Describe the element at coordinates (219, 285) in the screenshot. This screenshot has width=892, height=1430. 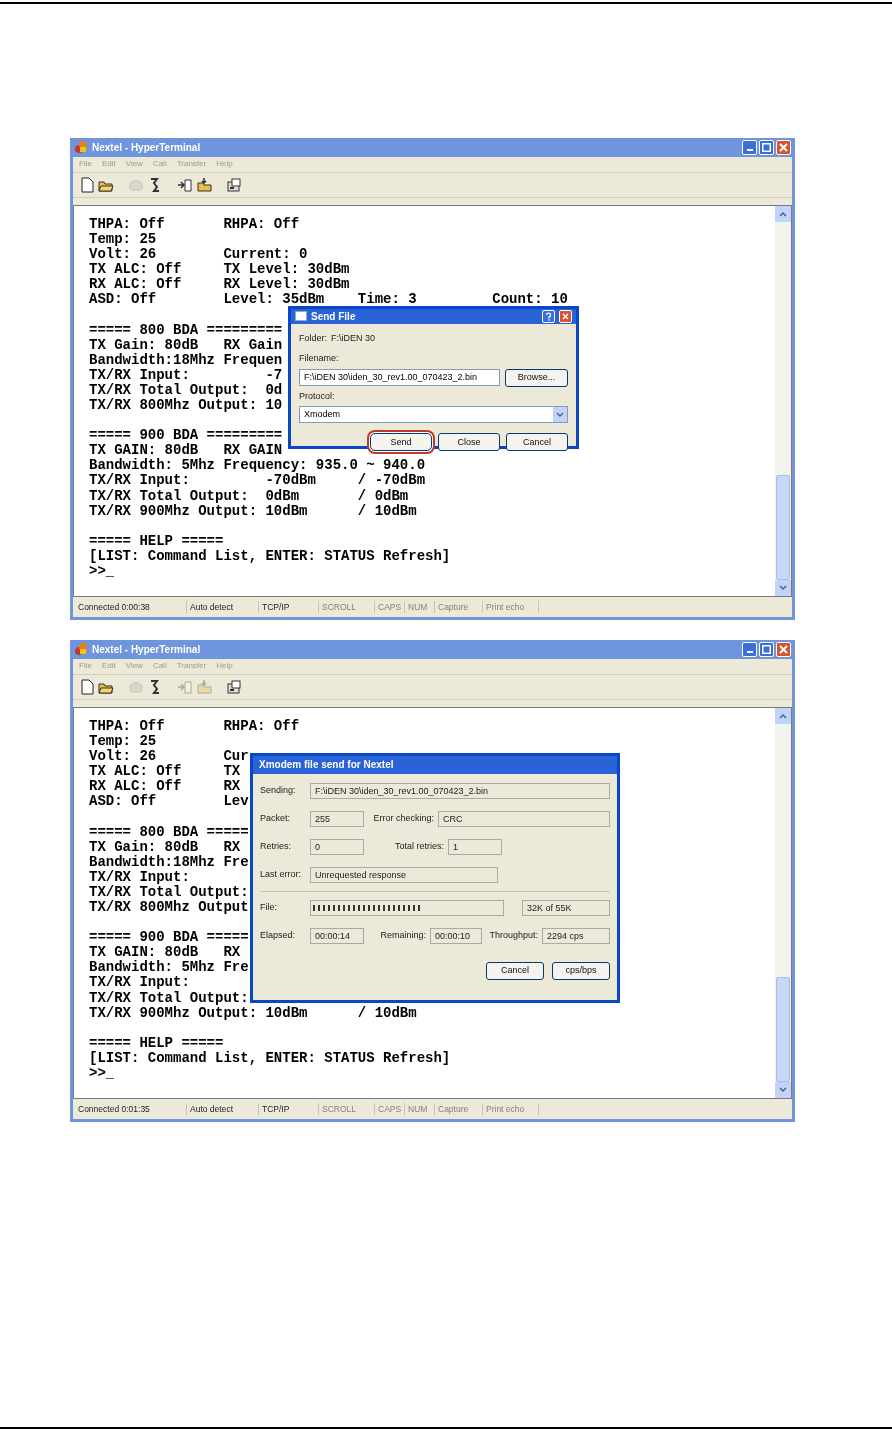
I see `terminal-line: RX ALC: Off RX Level: 30dBm` at that location.